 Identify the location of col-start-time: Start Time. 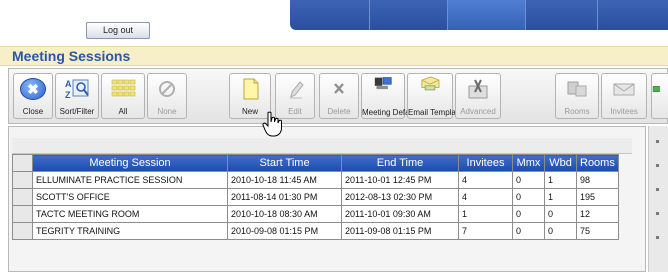
(284, 163).